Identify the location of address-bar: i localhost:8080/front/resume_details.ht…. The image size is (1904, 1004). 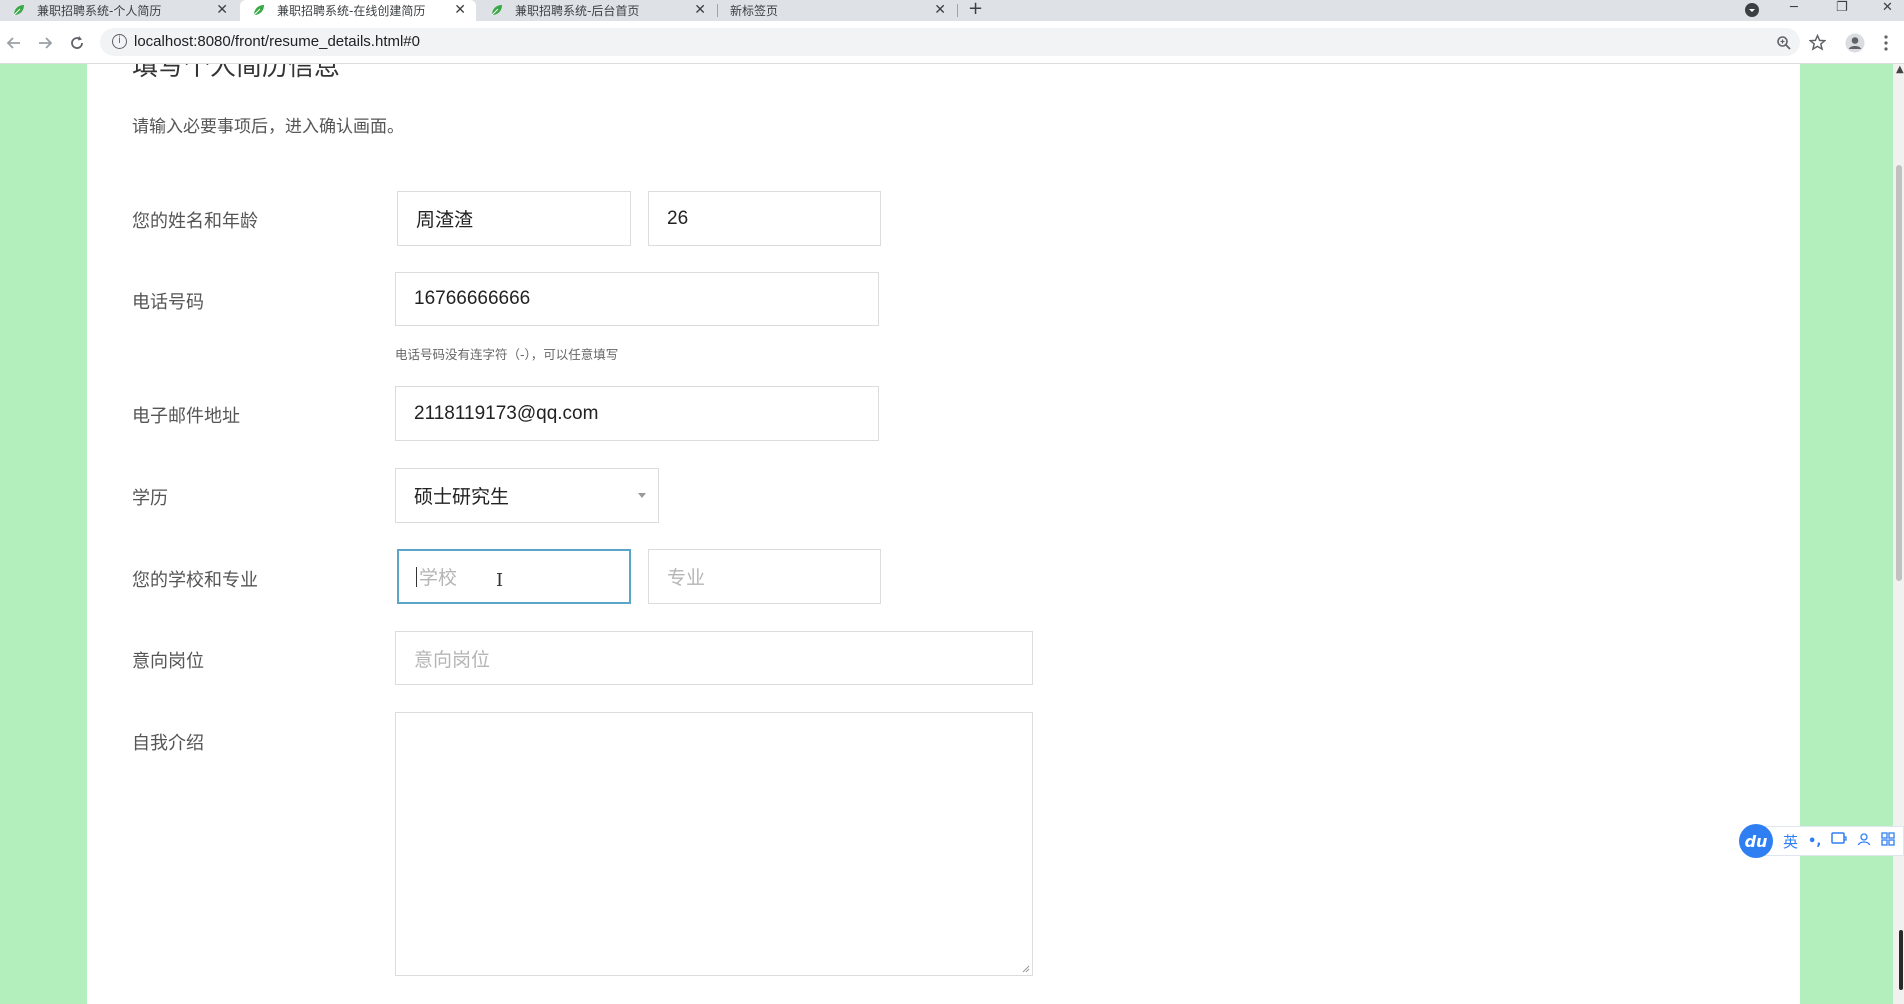
(950, 42).